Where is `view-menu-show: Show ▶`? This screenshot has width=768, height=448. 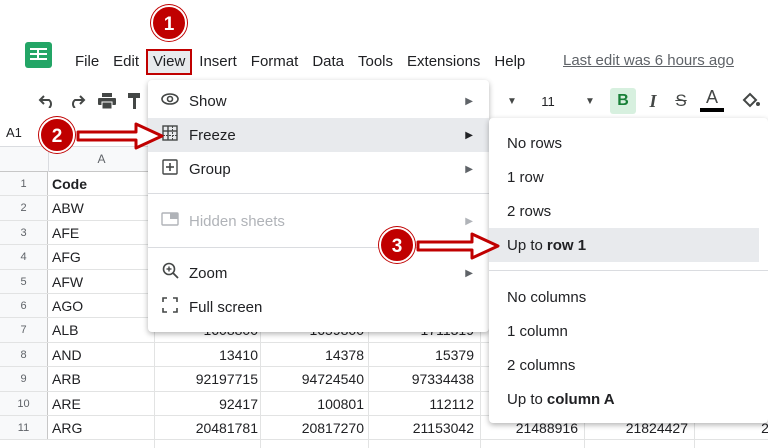
view-menu-show: Show ▶ is located at coordinates (318, 101).